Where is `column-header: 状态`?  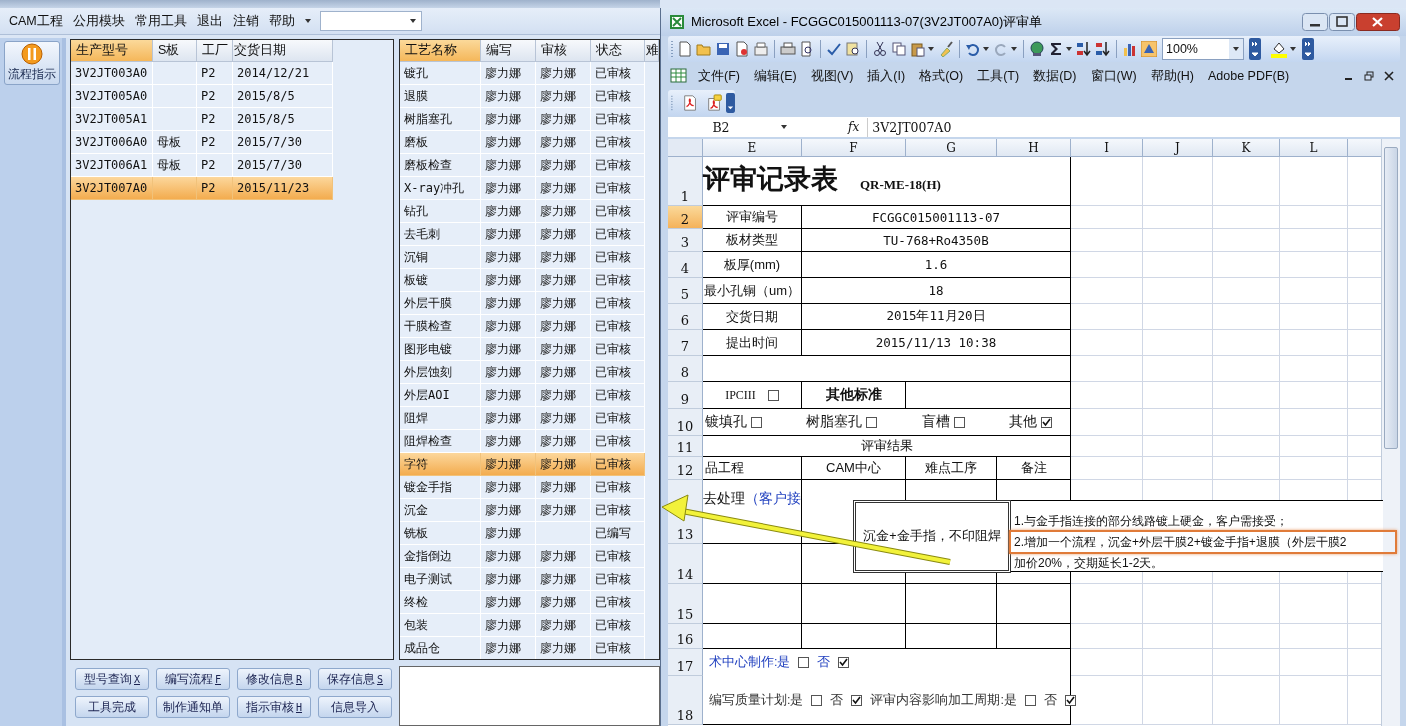
column-header: 状态 is located at coordinates (618, 51).